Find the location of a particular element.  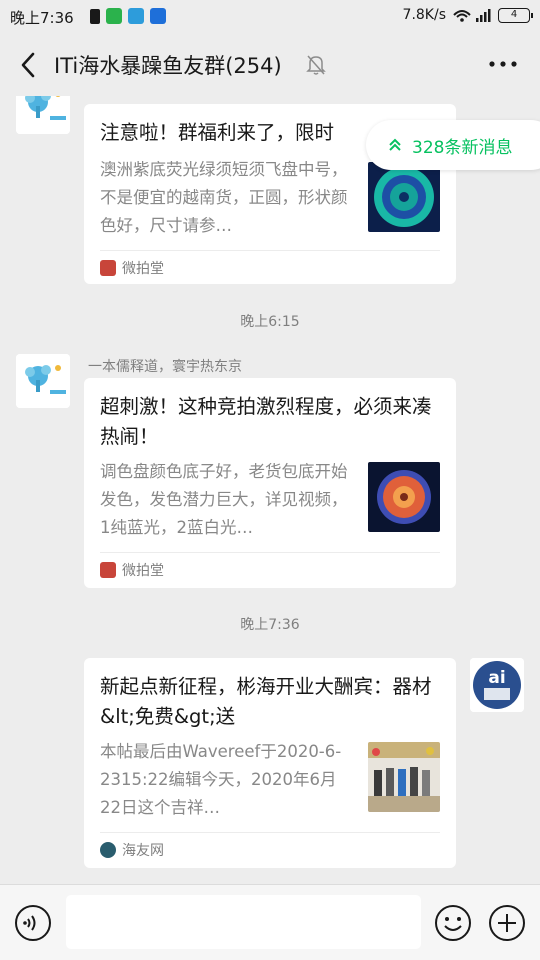

chat-header: ITi海水暴躁鱼友群(254) is located at coordinates (270, 65).